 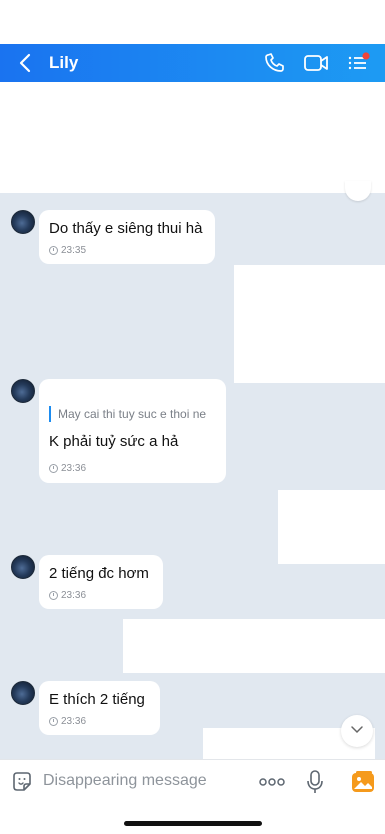 I want to click on message-bubble: Do thấy e siêng thui hà 23:35, so click(x=127, y=237).